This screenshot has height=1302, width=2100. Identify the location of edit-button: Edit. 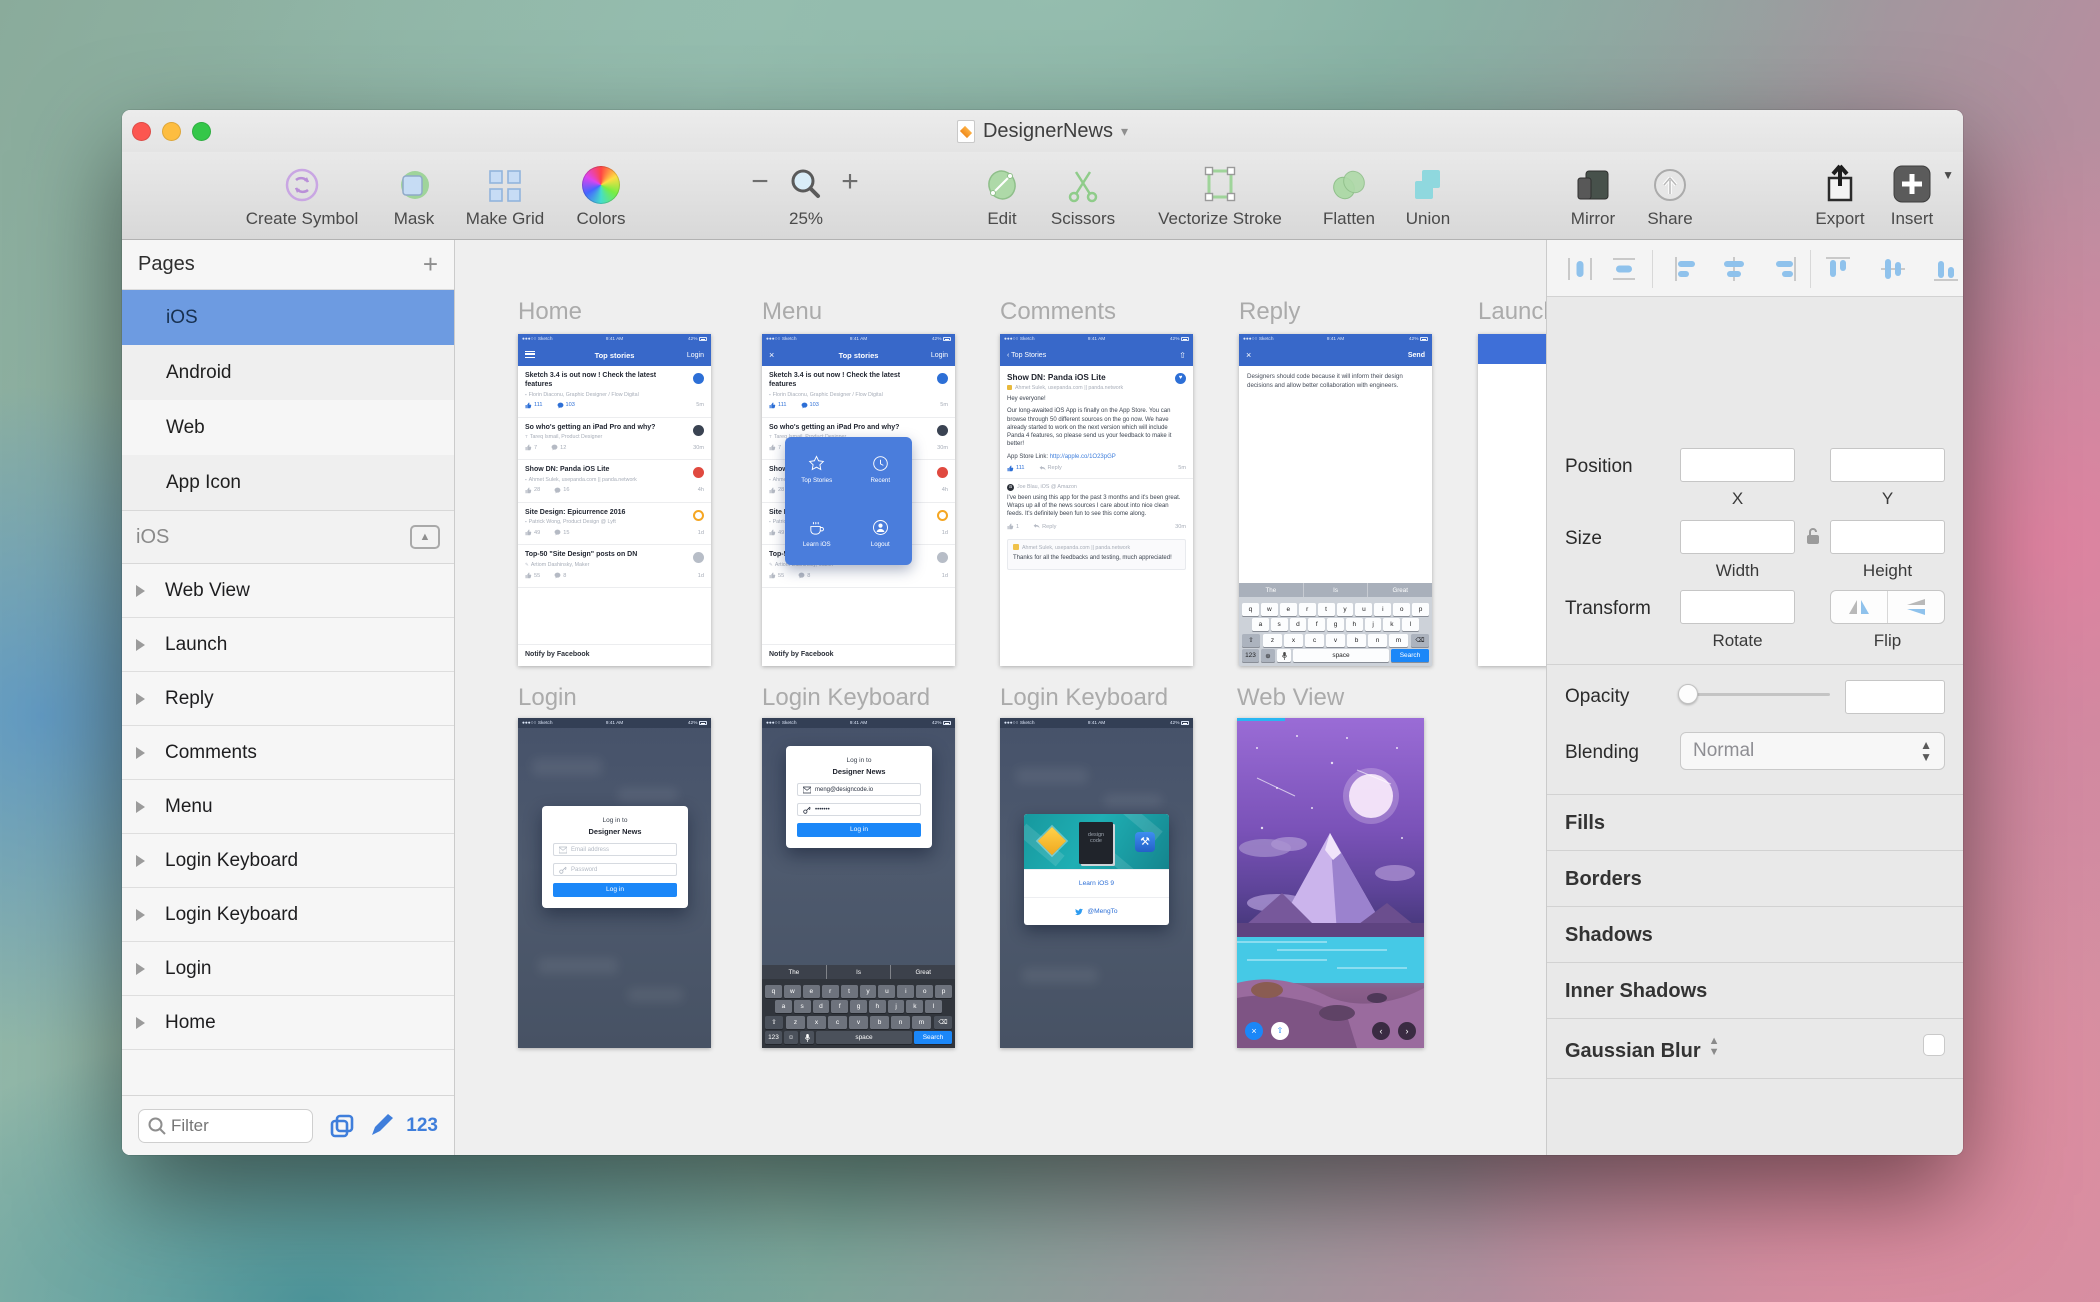
(1002, 193).